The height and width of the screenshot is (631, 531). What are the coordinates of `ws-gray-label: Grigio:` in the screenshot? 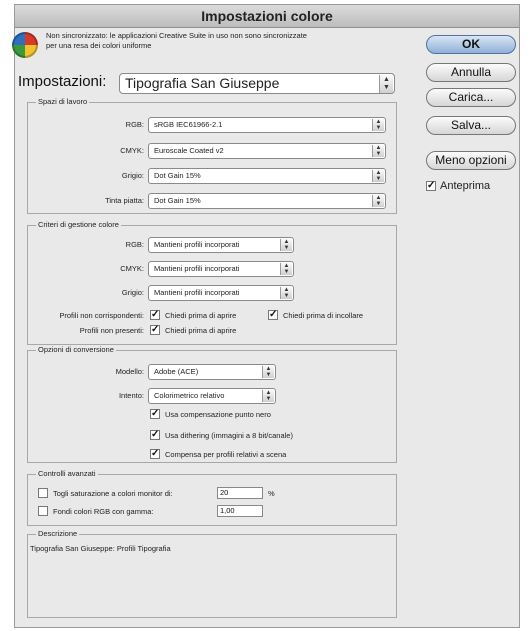 It's located at (132, 175).